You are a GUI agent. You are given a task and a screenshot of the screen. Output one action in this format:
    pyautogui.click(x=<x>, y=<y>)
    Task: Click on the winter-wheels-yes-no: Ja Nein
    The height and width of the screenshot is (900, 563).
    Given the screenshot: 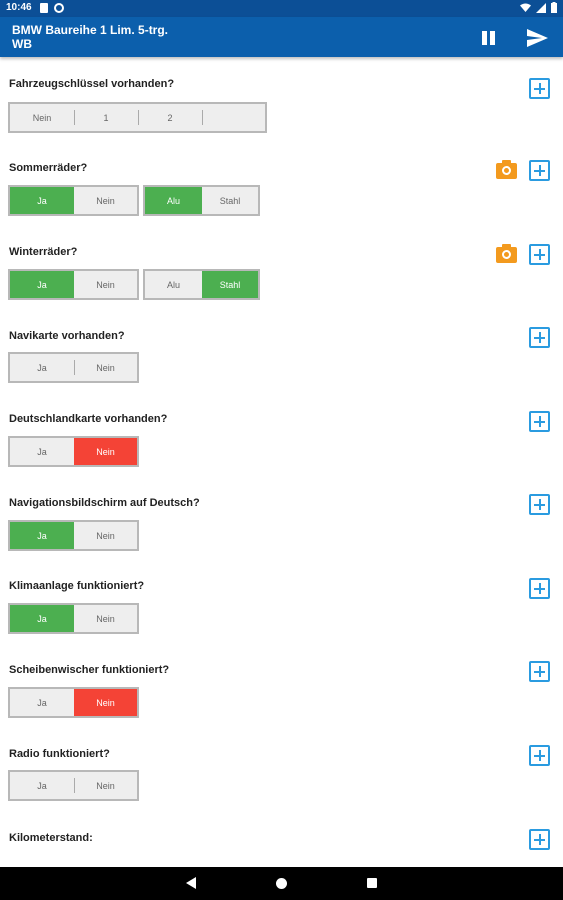 What is the action you would take?
    pyautogui.click(x=73, y=284)
    